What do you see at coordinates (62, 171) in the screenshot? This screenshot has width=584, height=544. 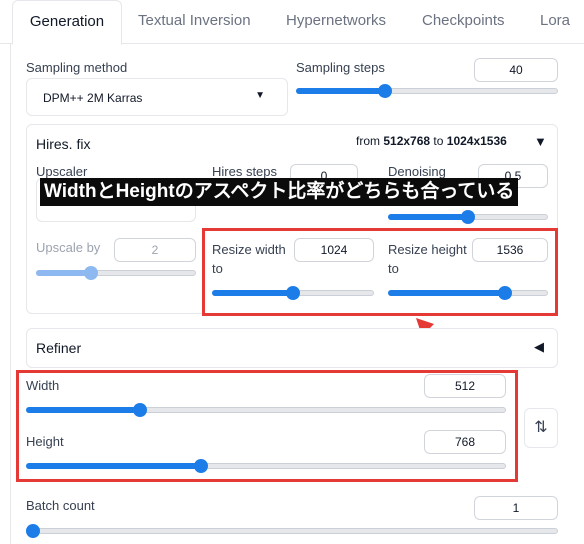 I see `upscaler-label: Upscaler` at bounding box center [62, 171].